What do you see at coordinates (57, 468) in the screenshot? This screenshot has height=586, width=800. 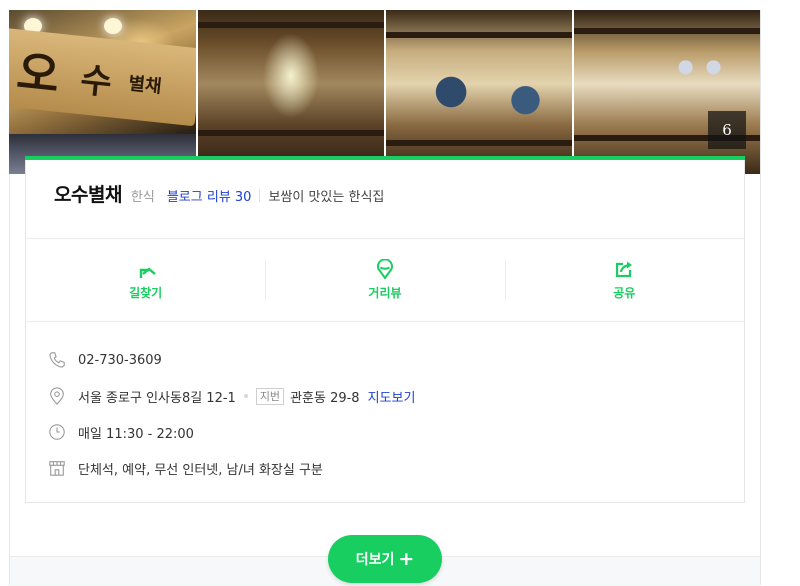 I see `store-icon` at bounding box center [57, 468].